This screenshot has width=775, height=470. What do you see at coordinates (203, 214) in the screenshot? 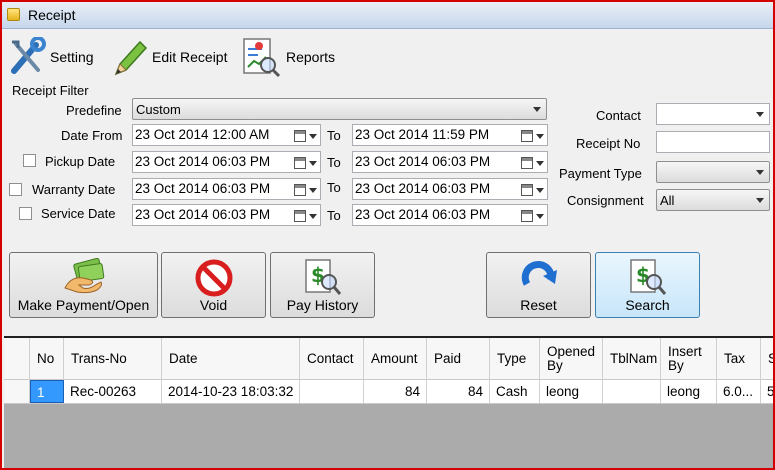
I see `service-from-value: 23 Oct 2014 06:03 PM` at bounding box center [203, 214].